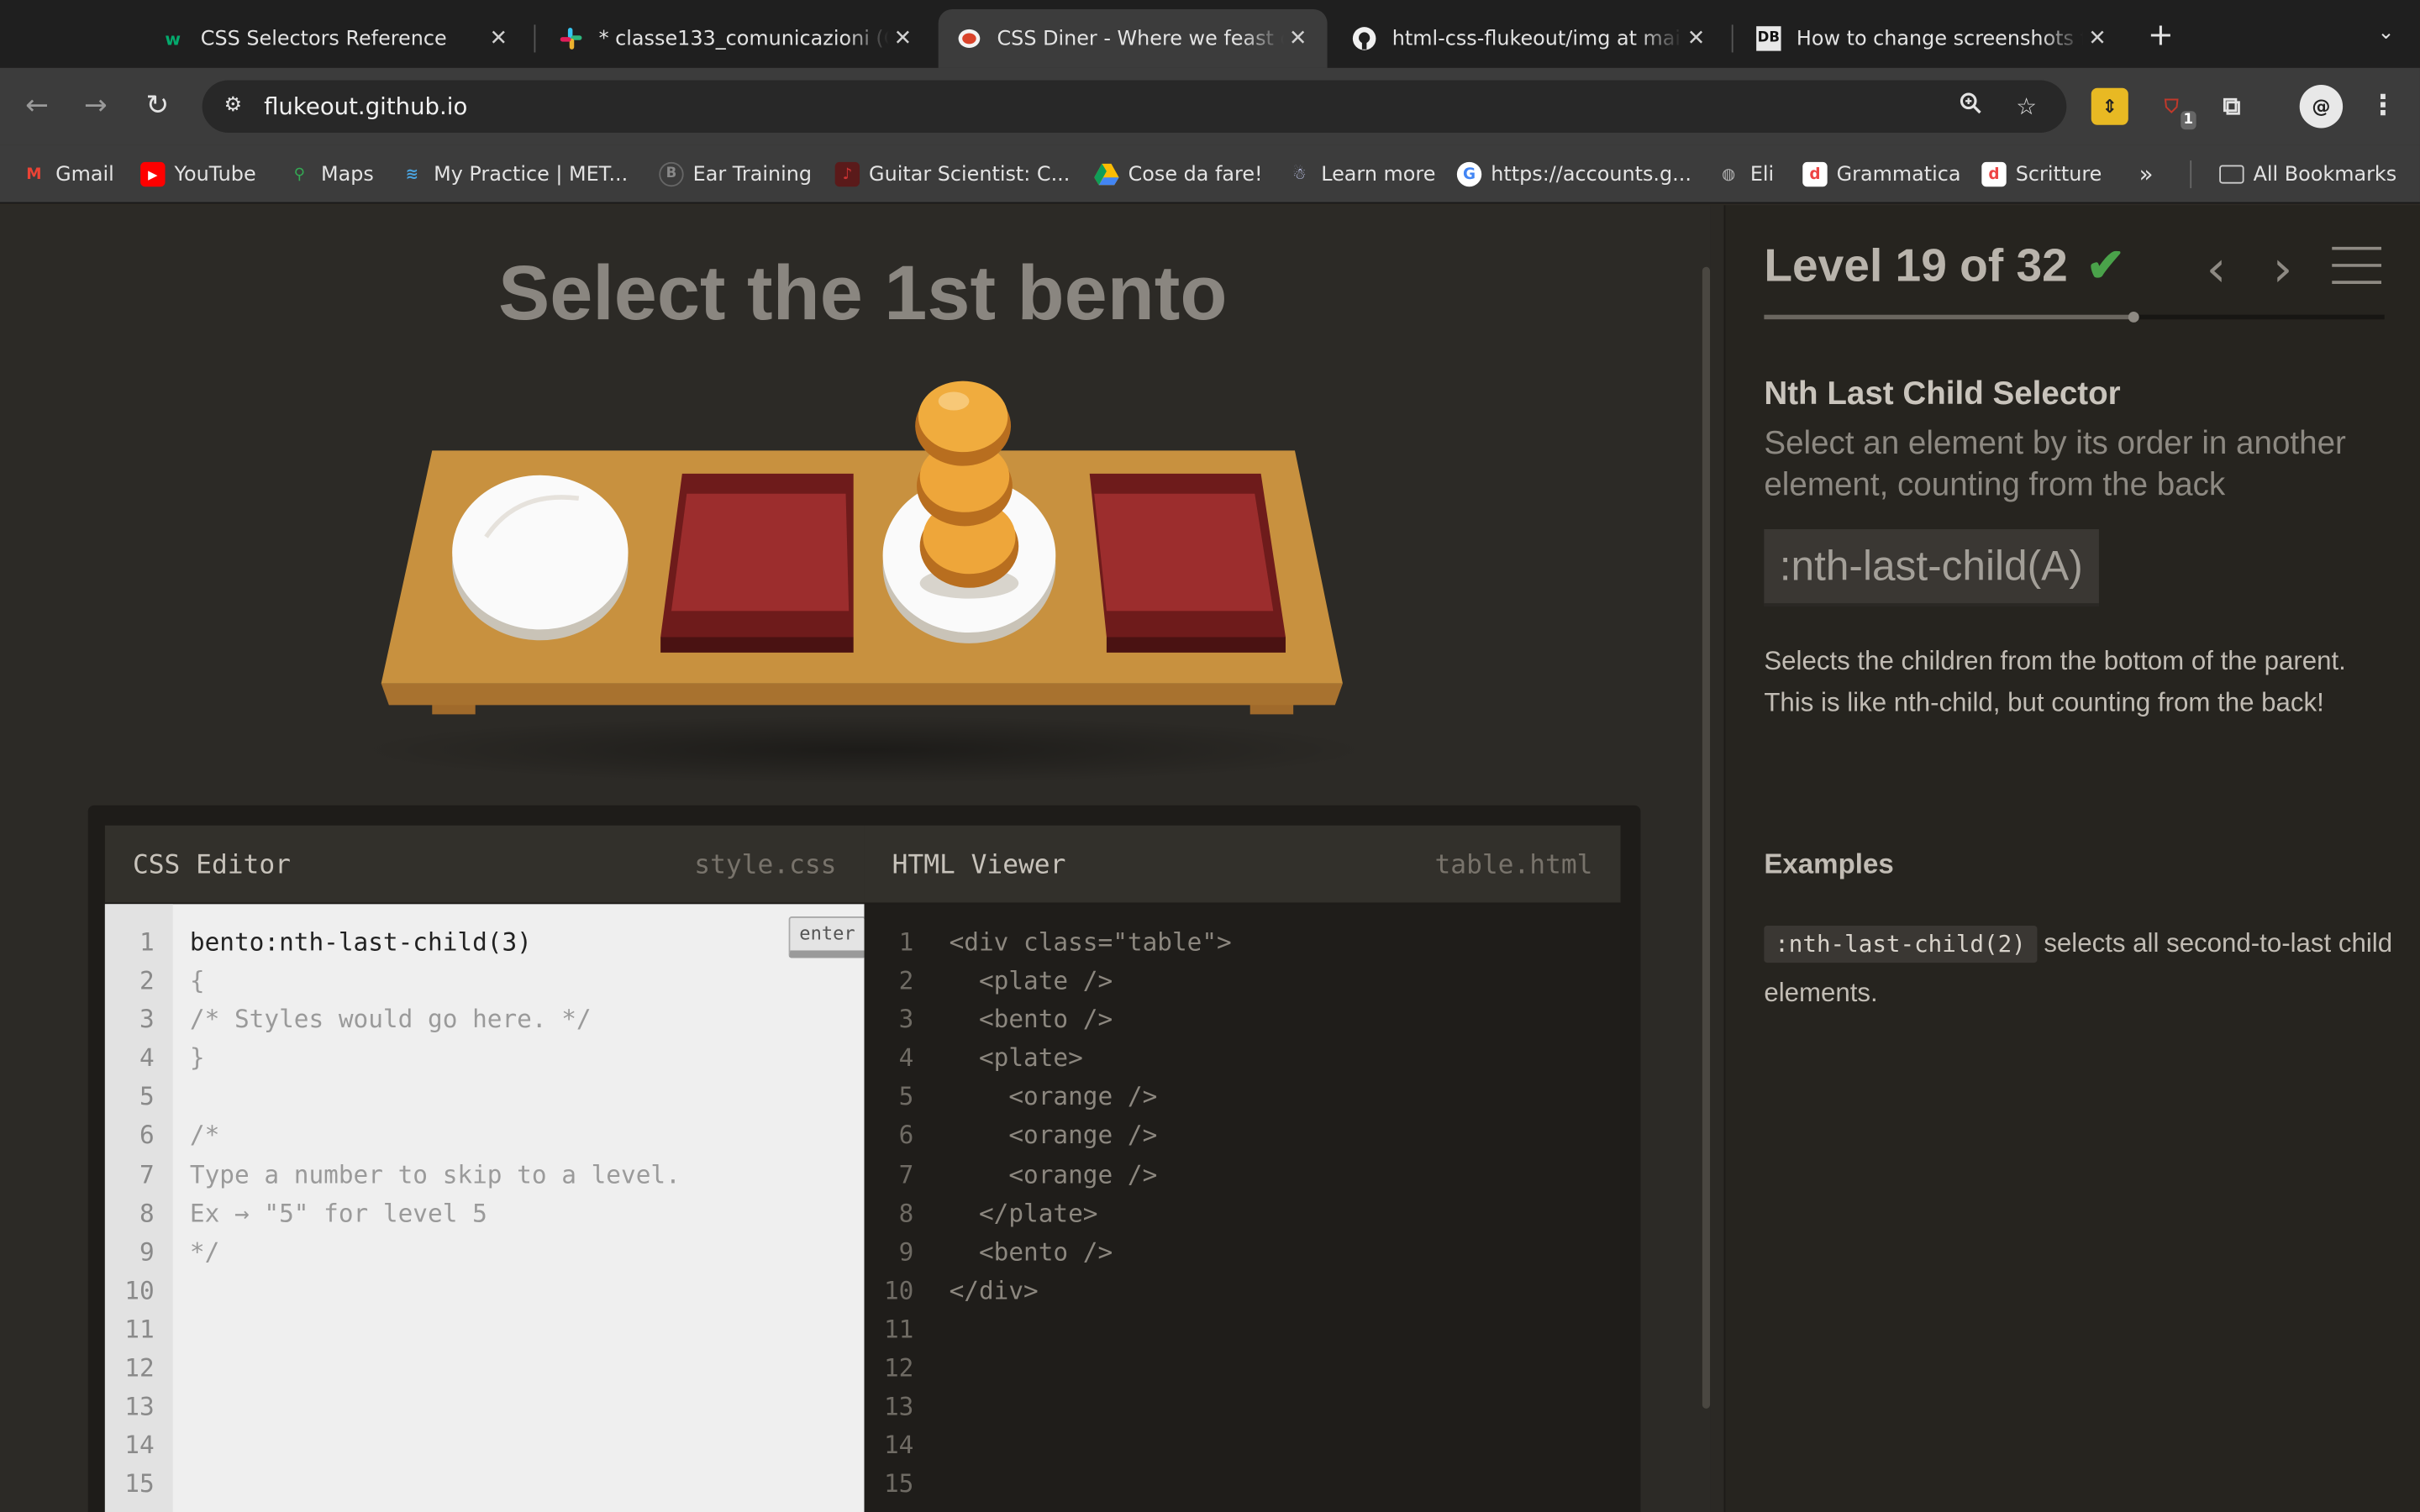  What do you see at coordinates (347, 174) in the screenshot?
I see `bookmark-label: Maps` at bounding box center [347, 174].